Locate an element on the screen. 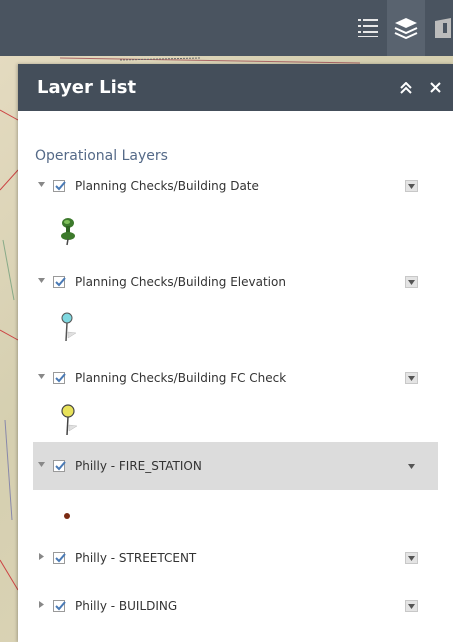 Image resolution: width=453 pixels, height=642 pixels. green-pushpin-icon is located at coordinates (68, 232).